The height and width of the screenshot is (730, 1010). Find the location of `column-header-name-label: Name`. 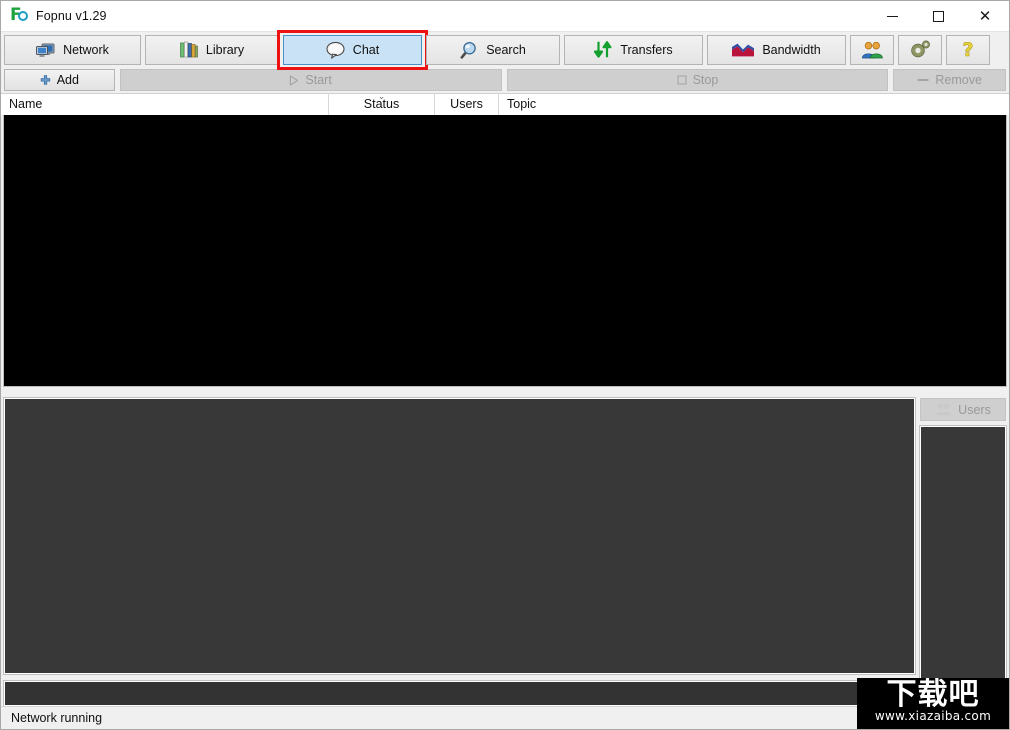

column-header-name-label: Name is located at coordinates (26, 104).